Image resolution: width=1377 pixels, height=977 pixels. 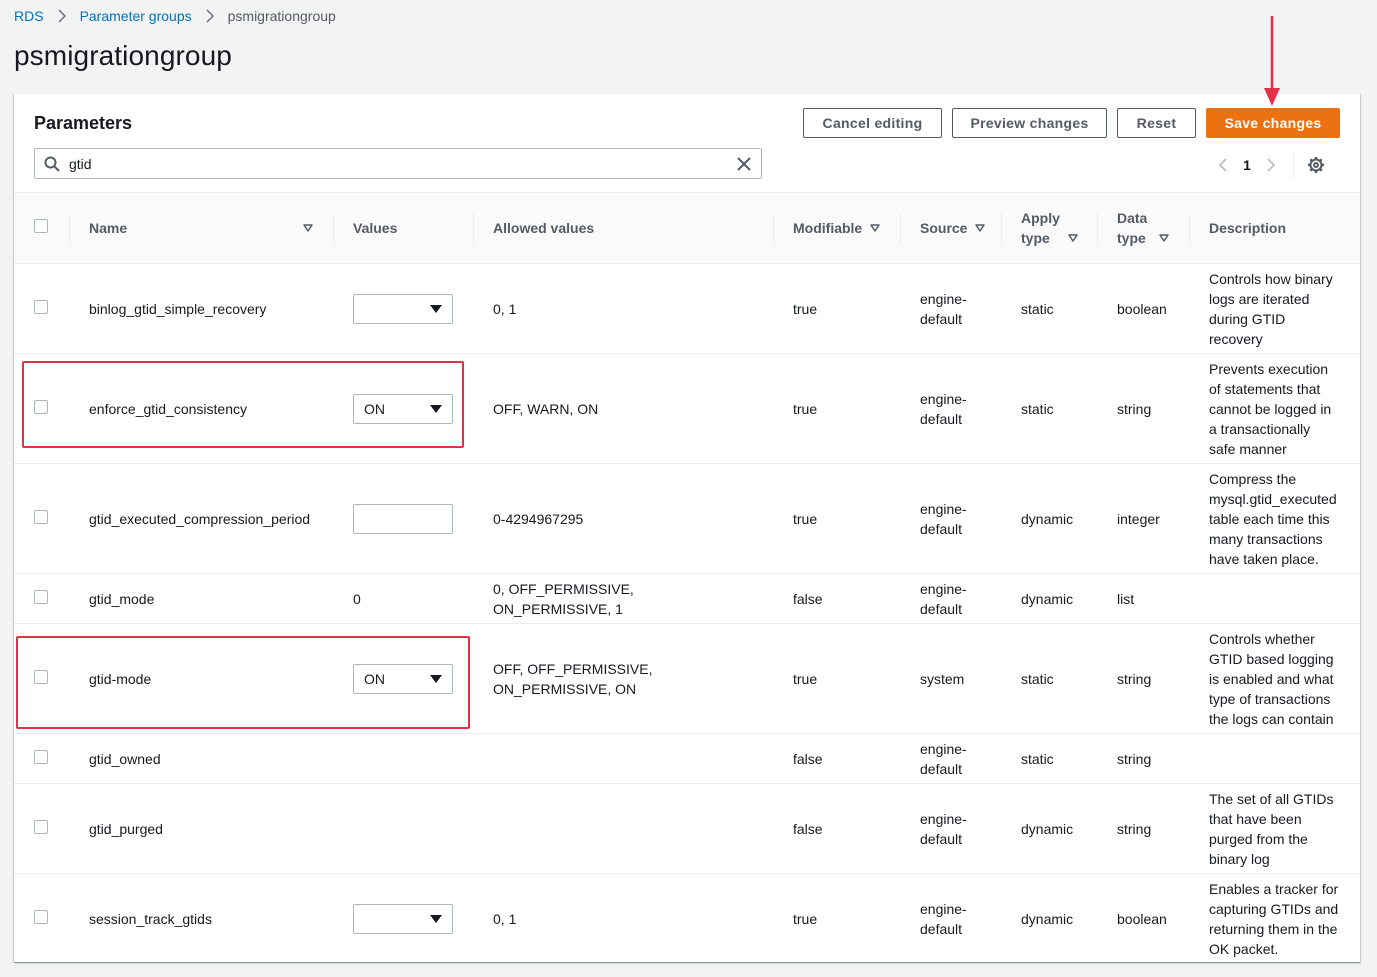 What do you see at coordinates (83, 123) in the screenshot?
I see `panel-title: Parameters` at bounding box center [83, 123].